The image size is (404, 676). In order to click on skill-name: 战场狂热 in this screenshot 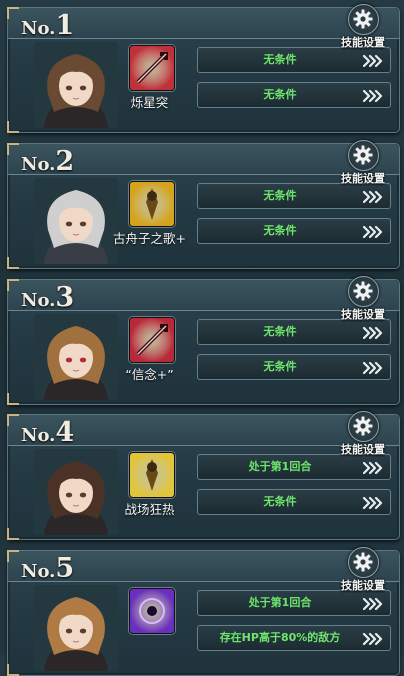, I will do `click(149, 509)`.